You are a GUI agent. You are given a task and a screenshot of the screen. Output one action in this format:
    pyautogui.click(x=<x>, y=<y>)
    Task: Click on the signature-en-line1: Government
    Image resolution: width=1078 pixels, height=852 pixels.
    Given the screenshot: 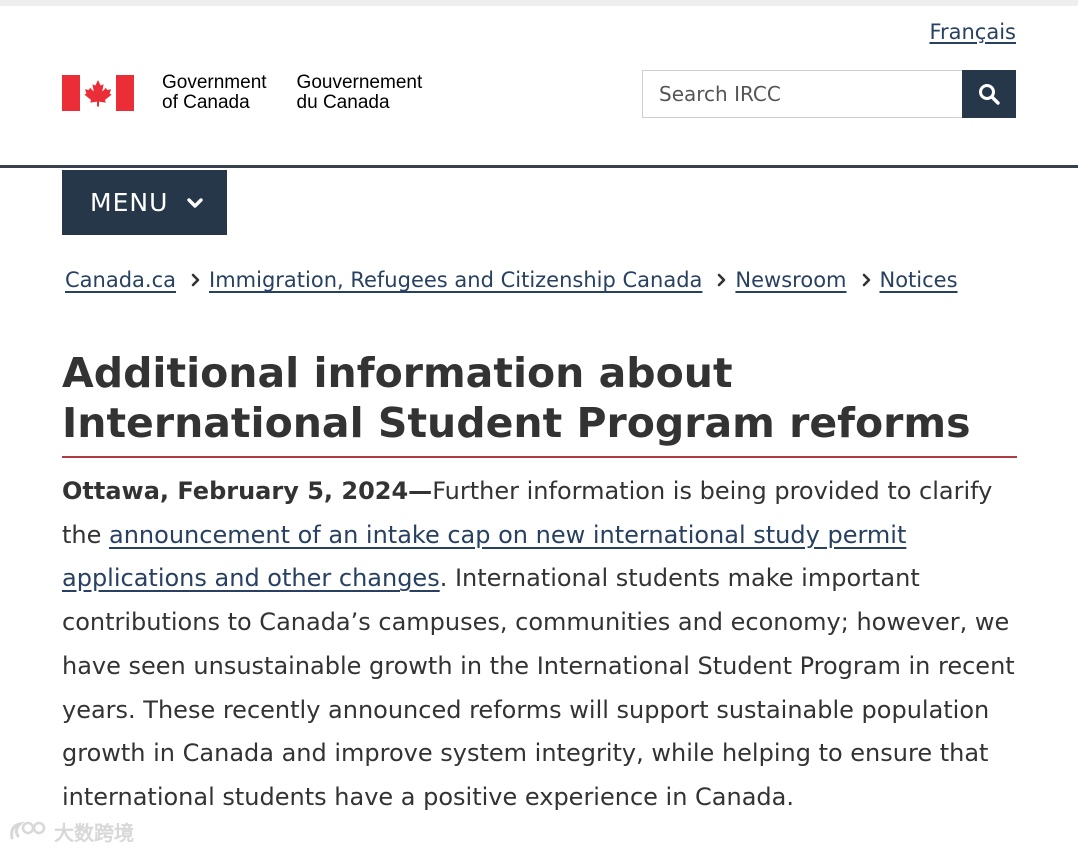 What is the action you would take?
    pyautogui.click(x=214, y=82)
    